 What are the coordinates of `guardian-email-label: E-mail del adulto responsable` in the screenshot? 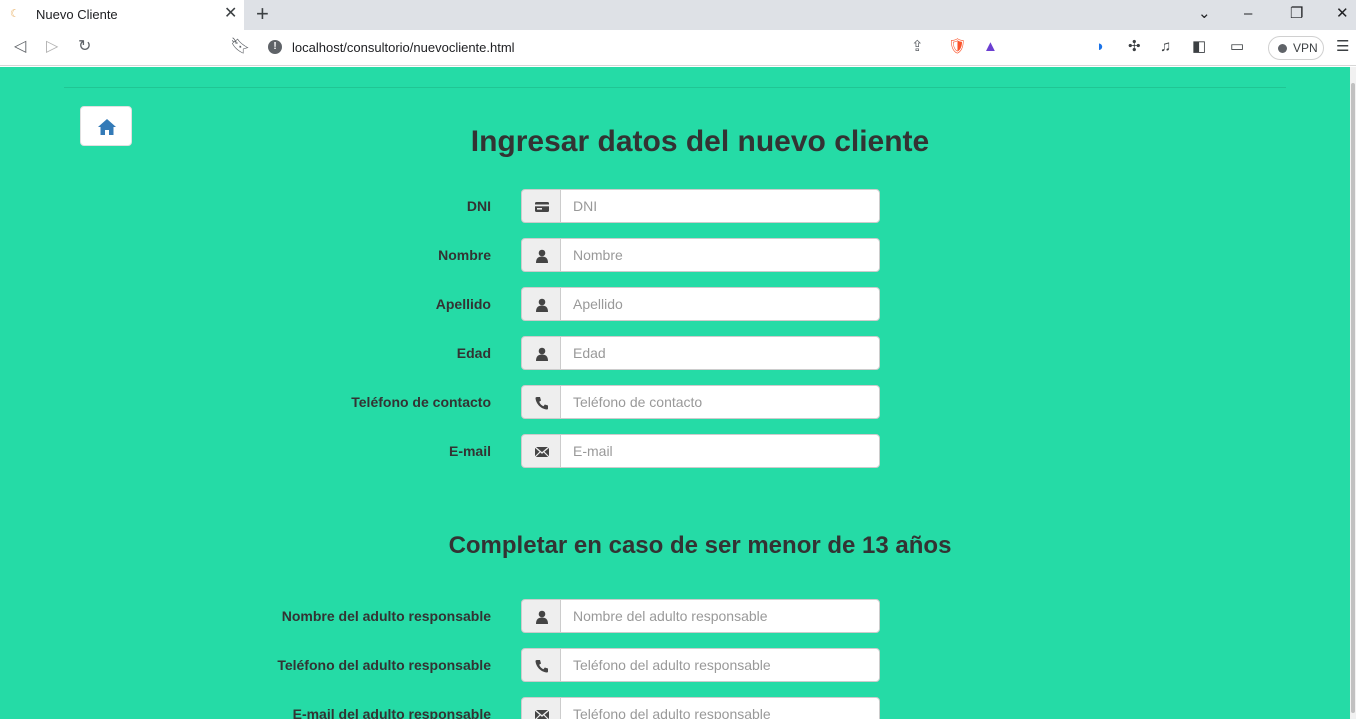 It's located at (391, 712).